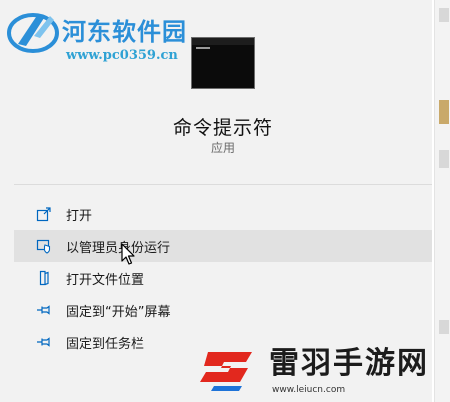 The width and height of the screenshot is (450, 402). Describe the element at coordinates (349, 363) in the screenshot. I see `watermark-brand-name: 雷羽手游网` at that location.